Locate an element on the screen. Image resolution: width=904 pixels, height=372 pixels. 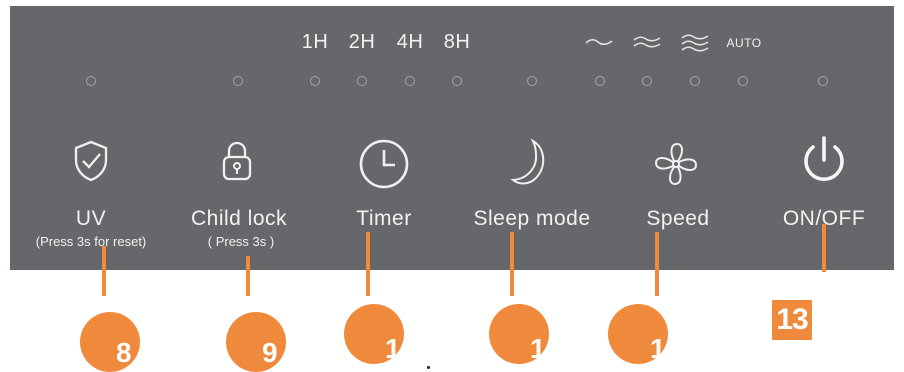
callout-number-sleep: 1 is located at coordinates (538, 348).